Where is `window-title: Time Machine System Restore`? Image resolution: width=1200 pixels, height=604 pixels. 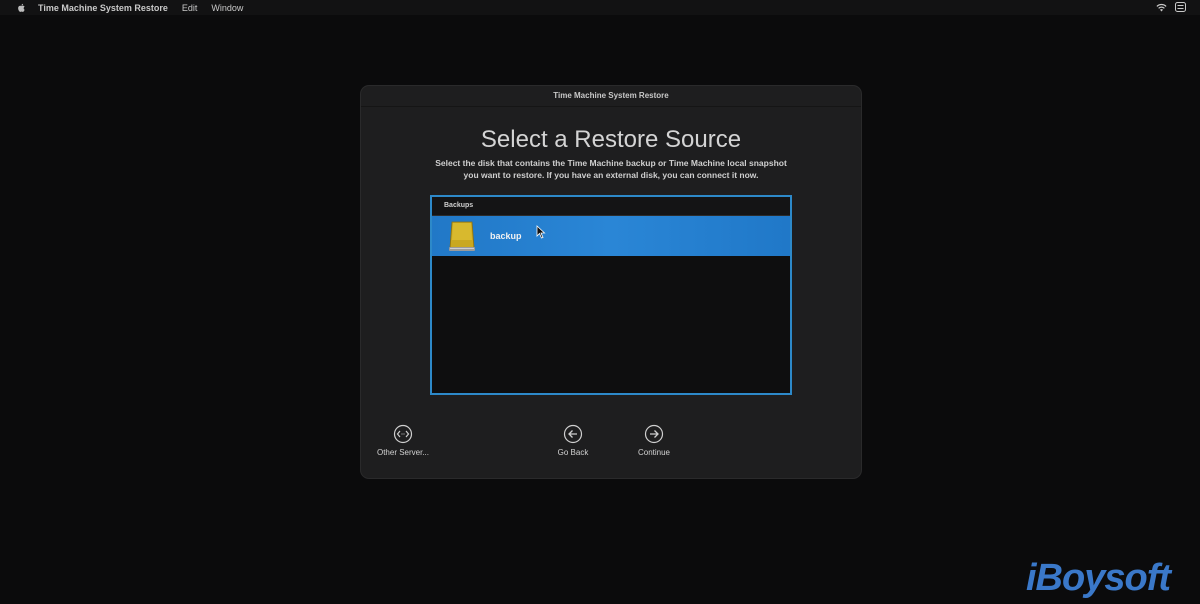 window-title: Time Machine System Restore is located at coordinates (611, 96).